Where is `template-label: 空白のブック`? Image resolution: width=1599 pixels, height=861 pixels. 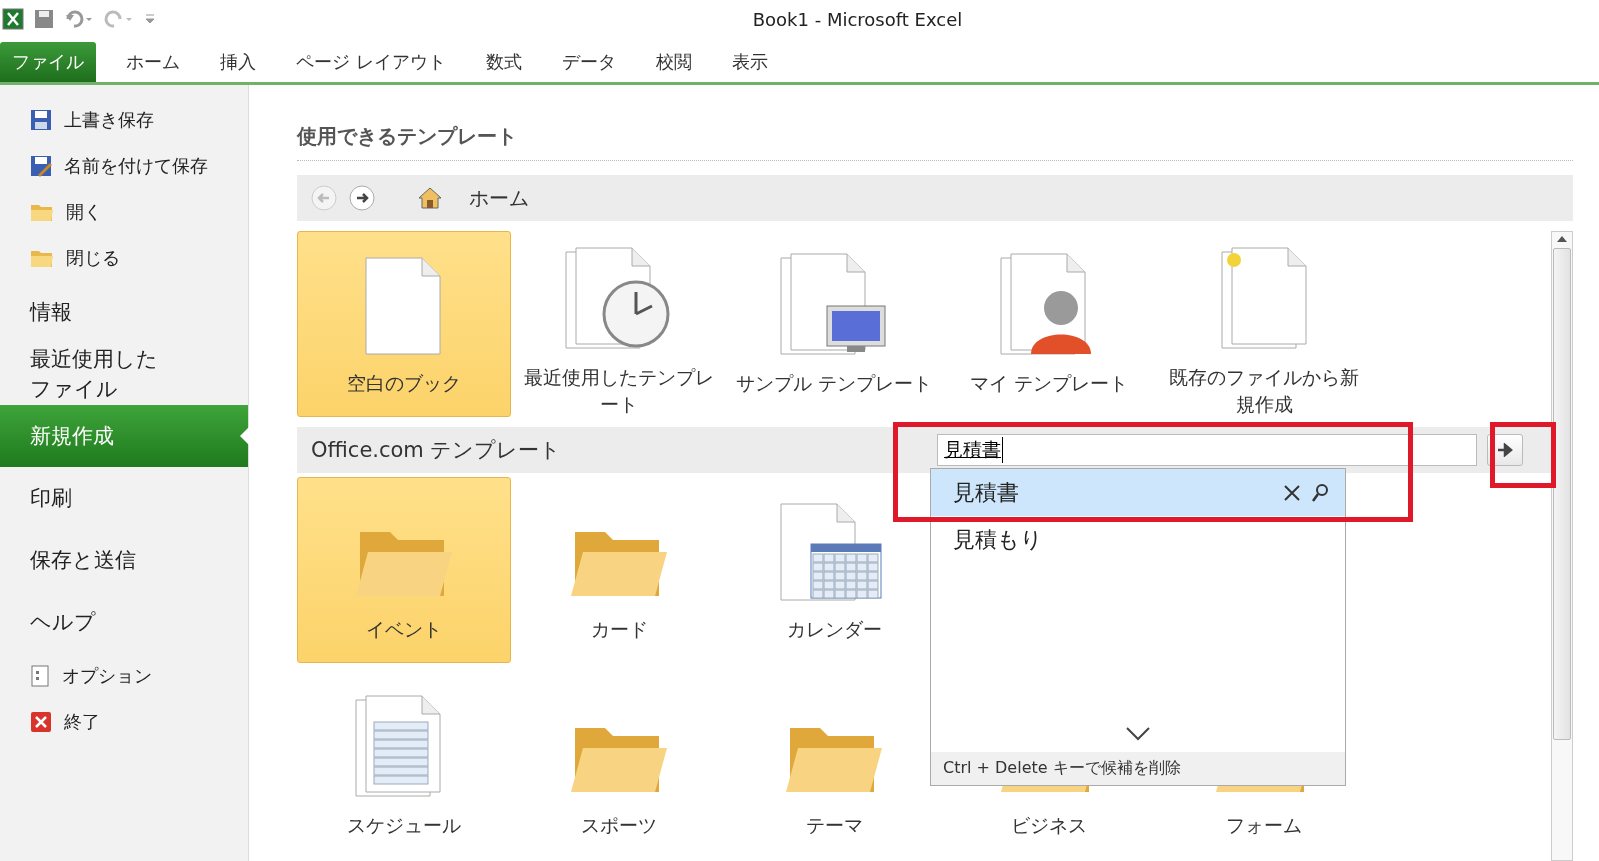 template-label: 空白のブック is located at coordinates (404, 383).